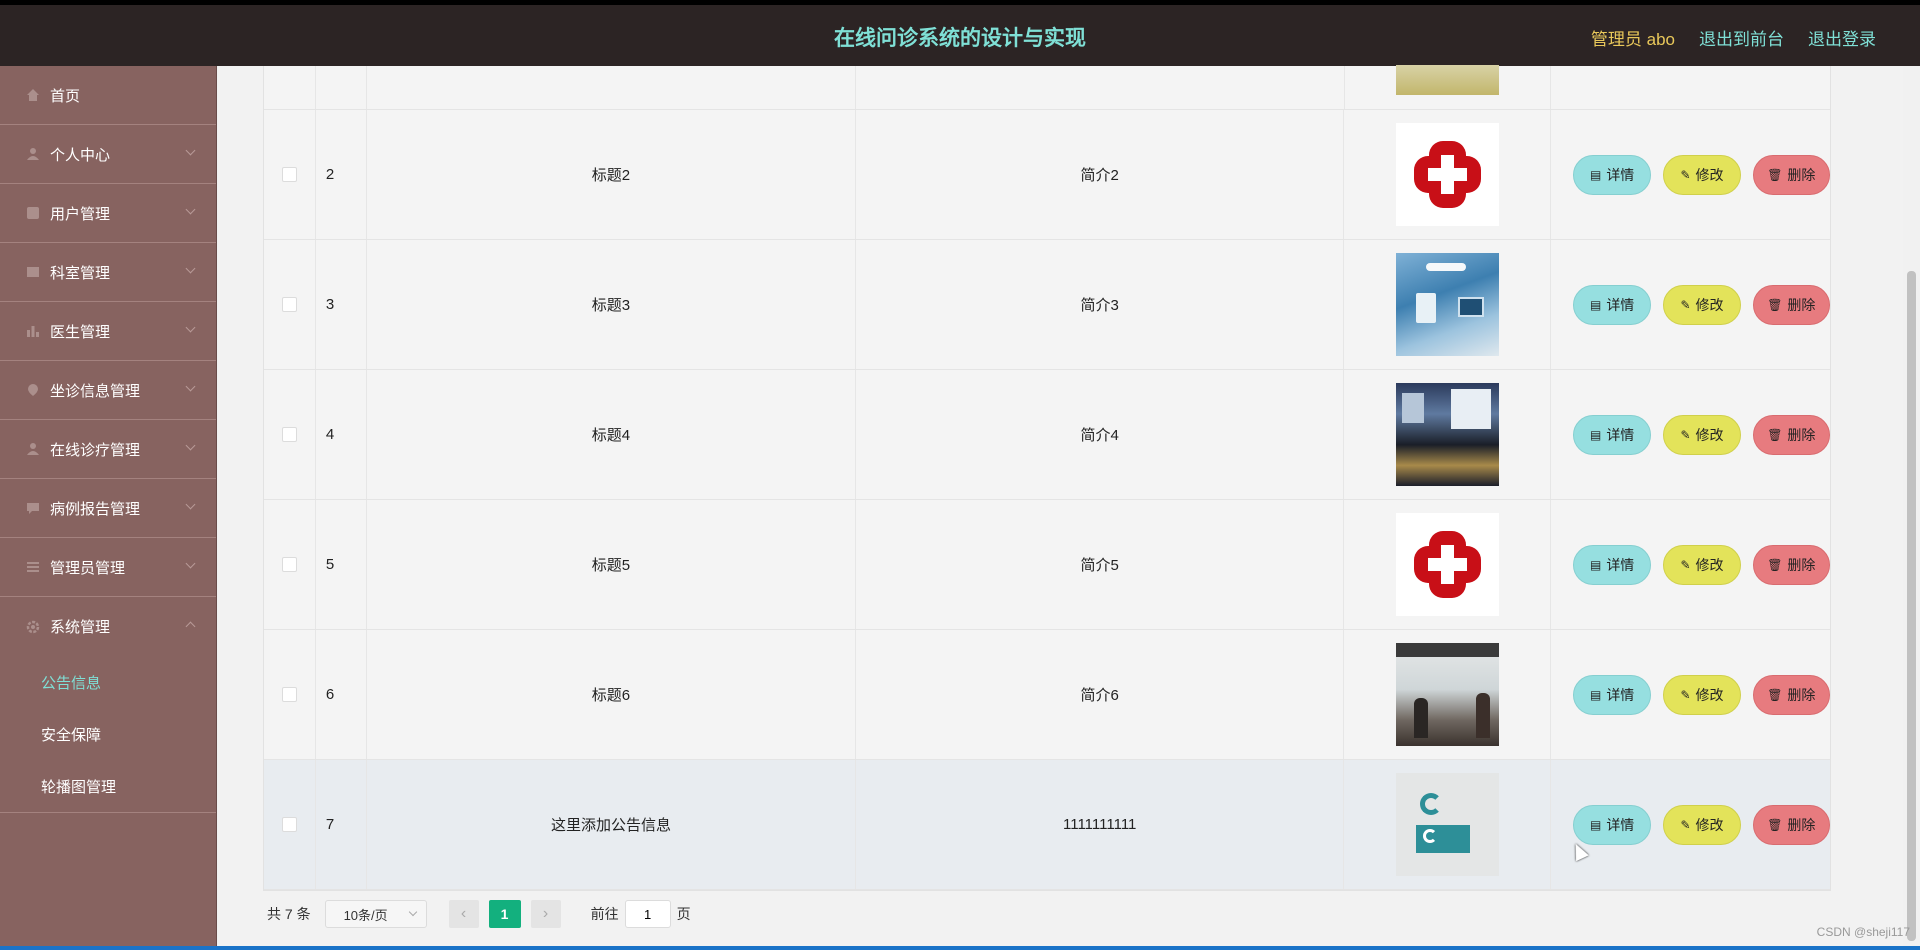 This screenshot has width=1920, height=950. Describe the element at coordinates (1100, 824) in the screenshot. I see `row-intro: 1111111111` at that location.